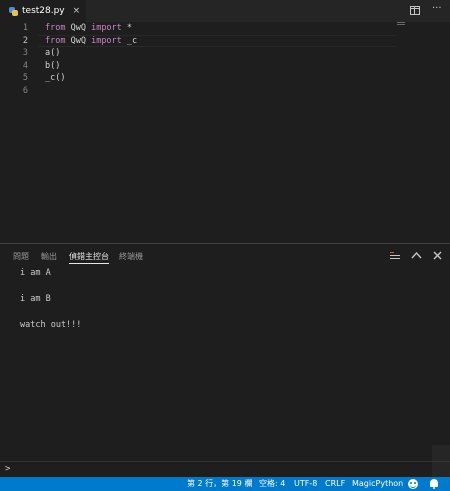 This screenshot has height=491, width=450. Describe the element at coordinates (131, 256) in the screenshot. I see `tab-terminal: 終端機` at that location.